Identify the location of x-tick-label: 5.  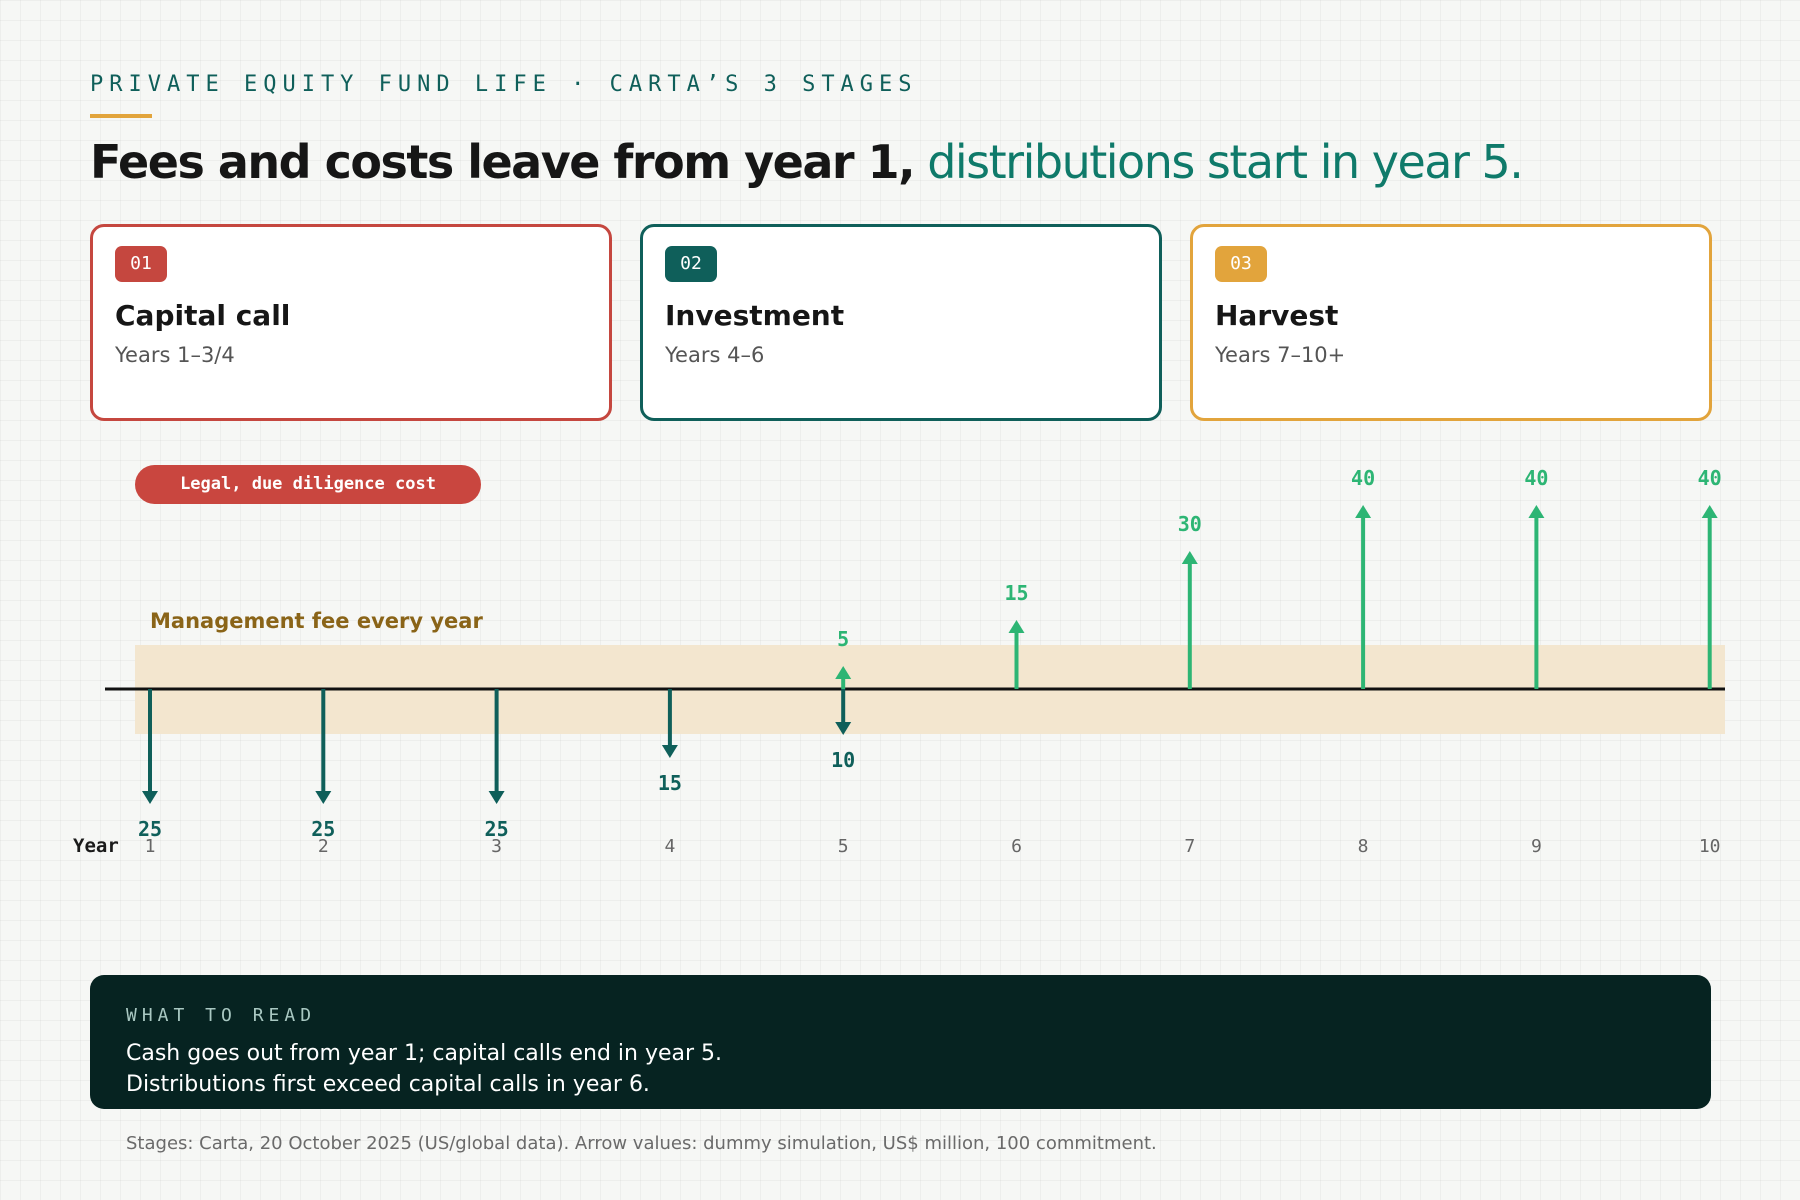
(843, 846).